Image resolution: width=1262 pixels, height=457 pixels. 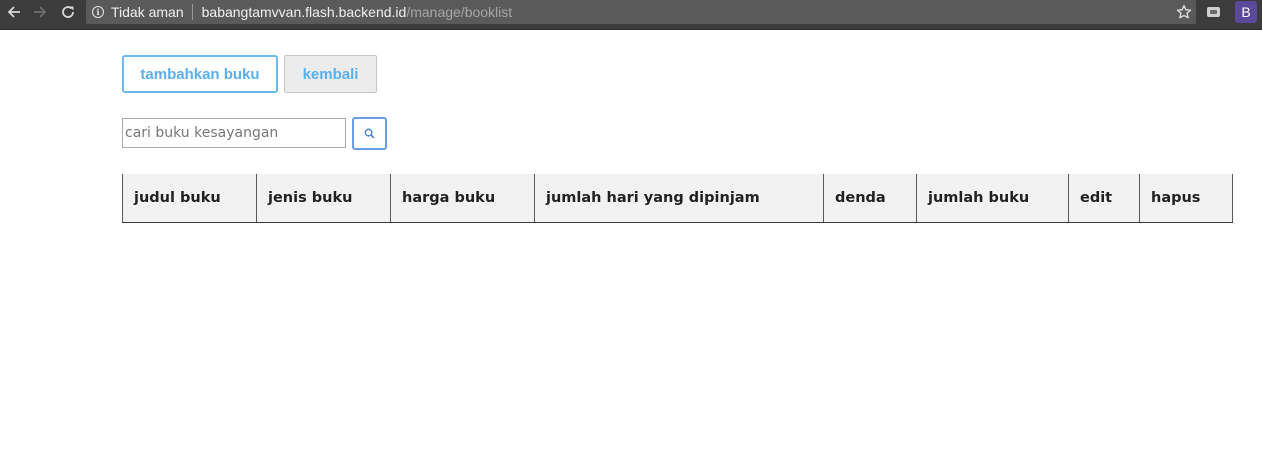 I want to click on url-path: /manage/booklist, so click(x=459, y=12).